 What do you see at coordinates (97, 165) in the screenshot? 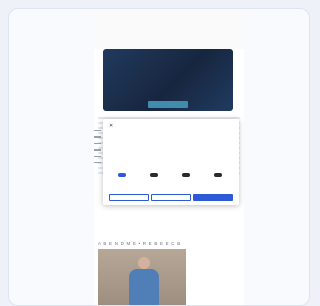
I see `background-text-hint` at bounding box center [97, 165].